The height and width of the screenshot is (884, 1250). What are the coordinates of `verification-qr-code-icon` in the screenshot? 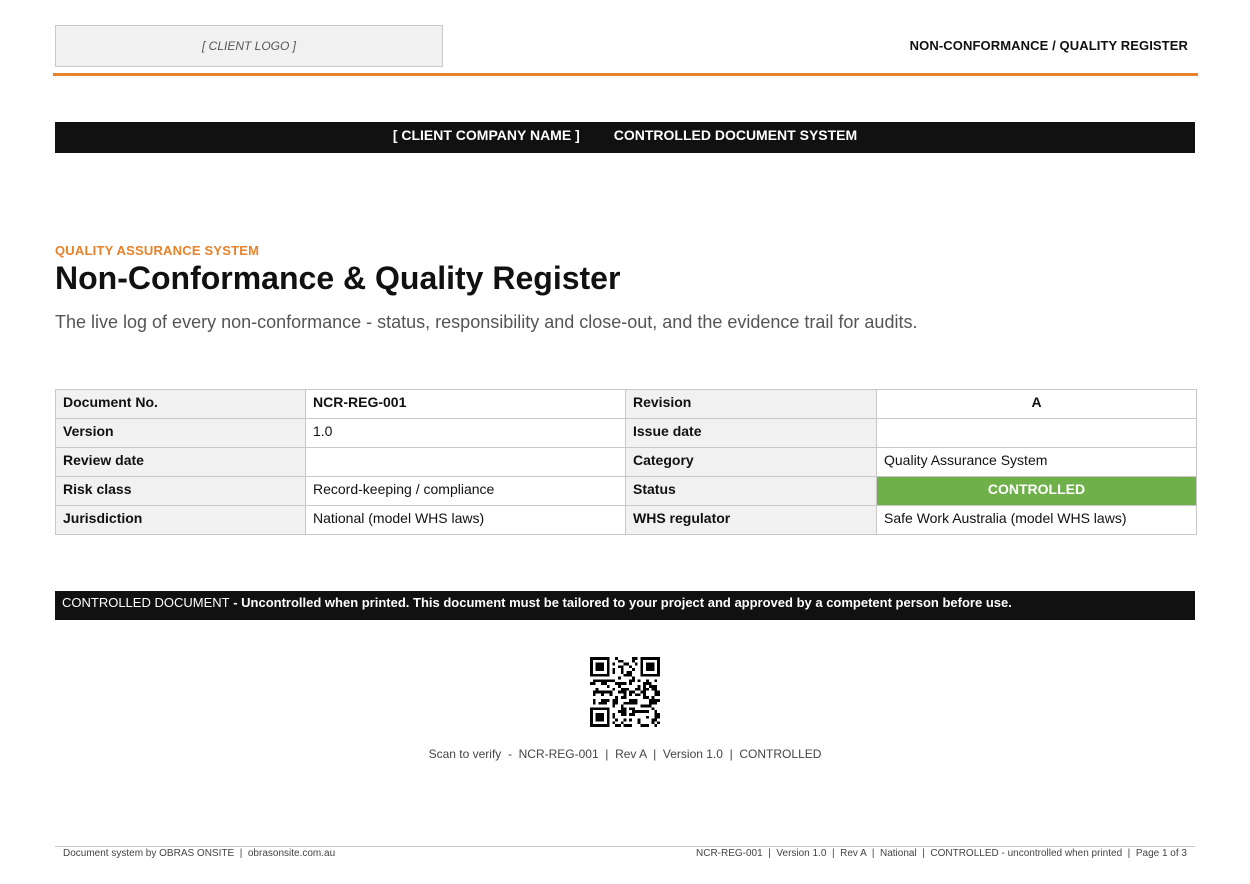 It's located at (625, 692).